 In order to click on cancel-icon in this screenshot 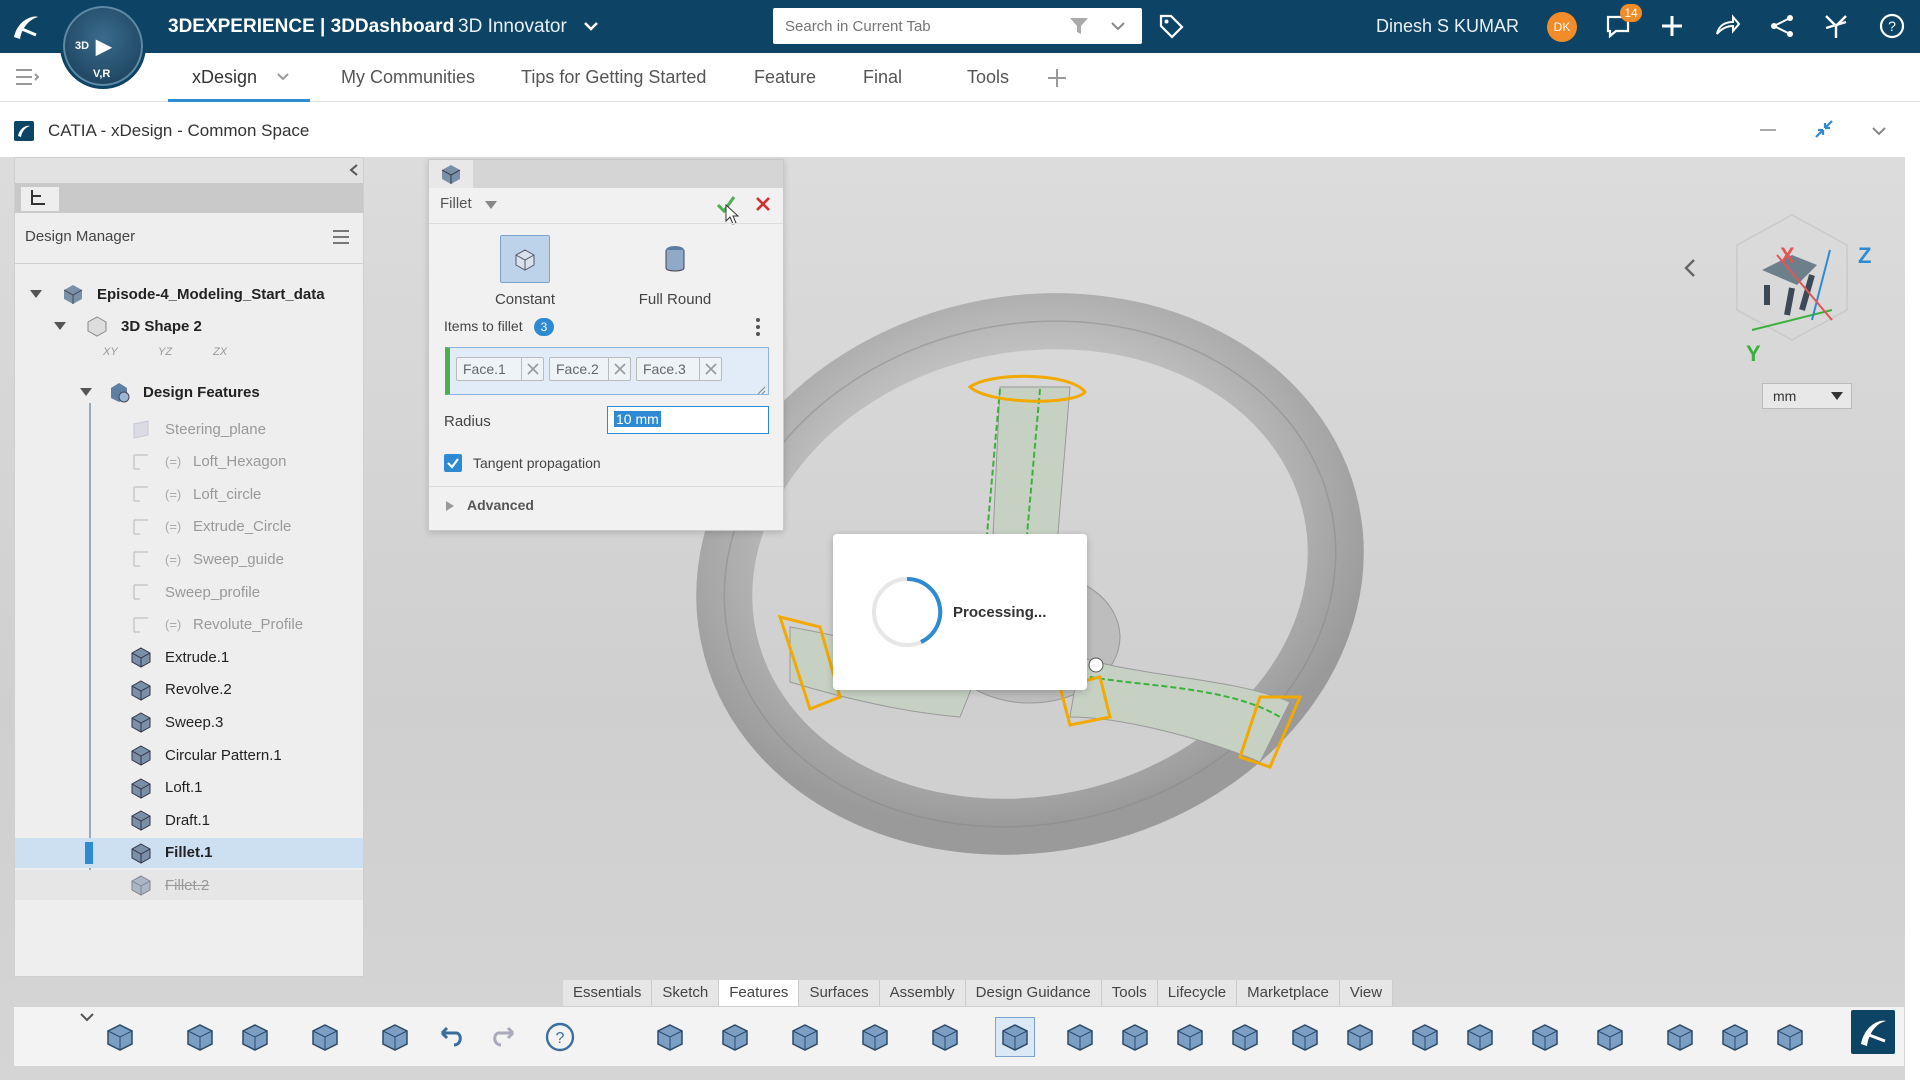, I will do `click(763, 204)`.